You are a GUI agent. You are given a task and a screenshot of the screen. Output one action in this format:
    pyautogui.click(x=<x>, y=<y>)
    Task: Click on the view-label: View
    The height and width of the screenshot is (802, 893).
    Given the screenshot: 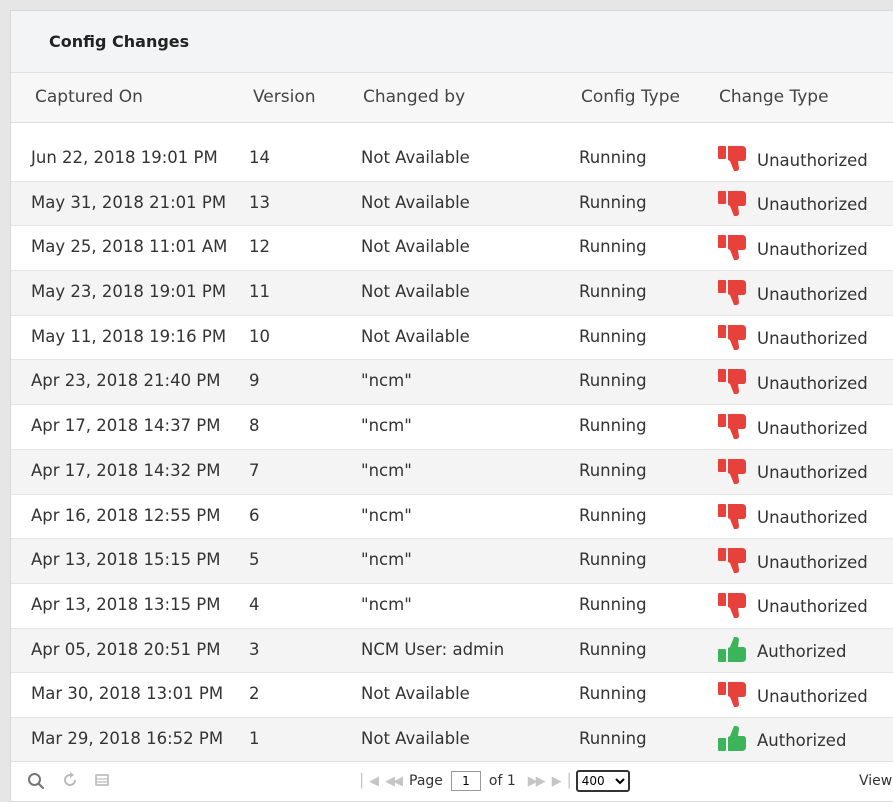 What is the action you would take?
    pyautogui.click(x=876, y=781)
    